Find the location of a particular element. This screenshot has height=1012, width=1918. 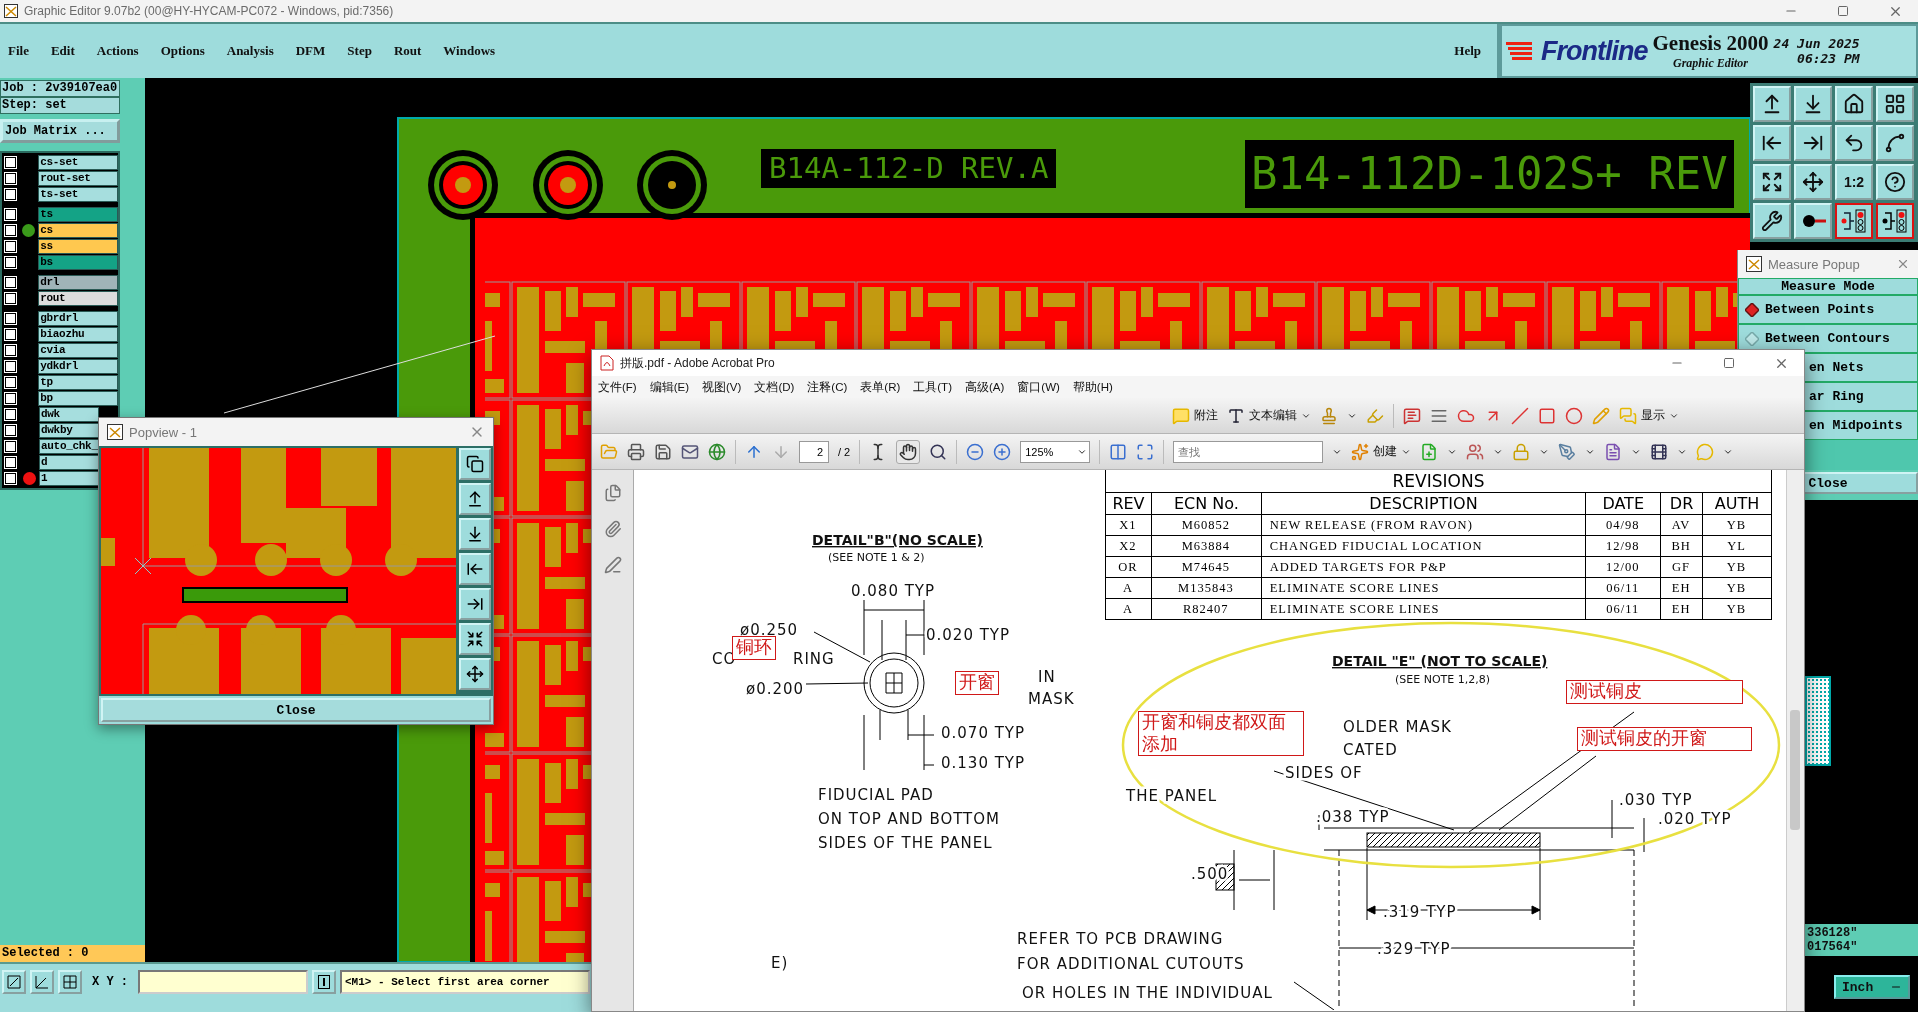

measure-option: Between Contours is located at coordinates (1828, 338).